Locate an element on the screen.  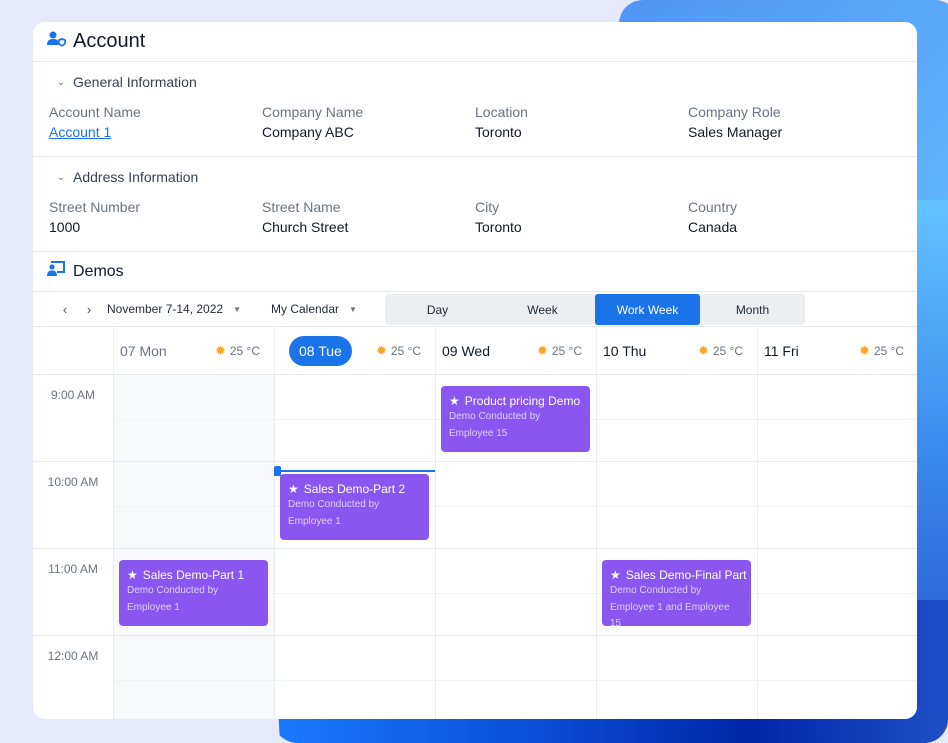
field-label: City is located at coordinates (487, 207).